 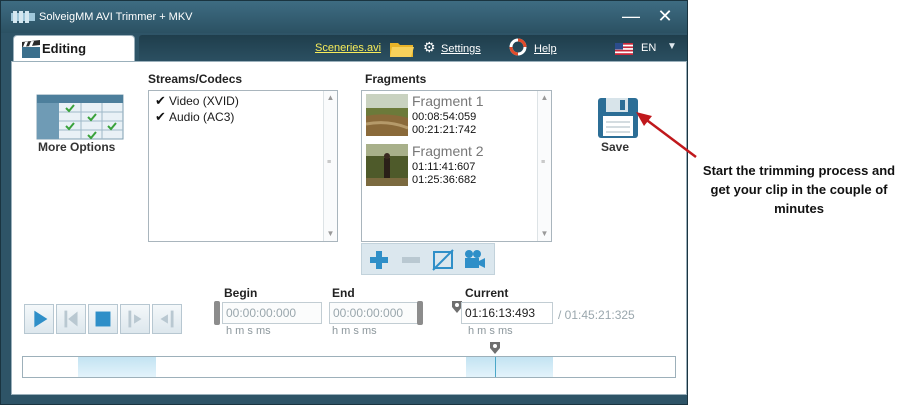 What do you see at coordinates (596, 315) in the screenshot?
I see `total-duration: / 01:45:21:325` at bounding box center [596, 315].